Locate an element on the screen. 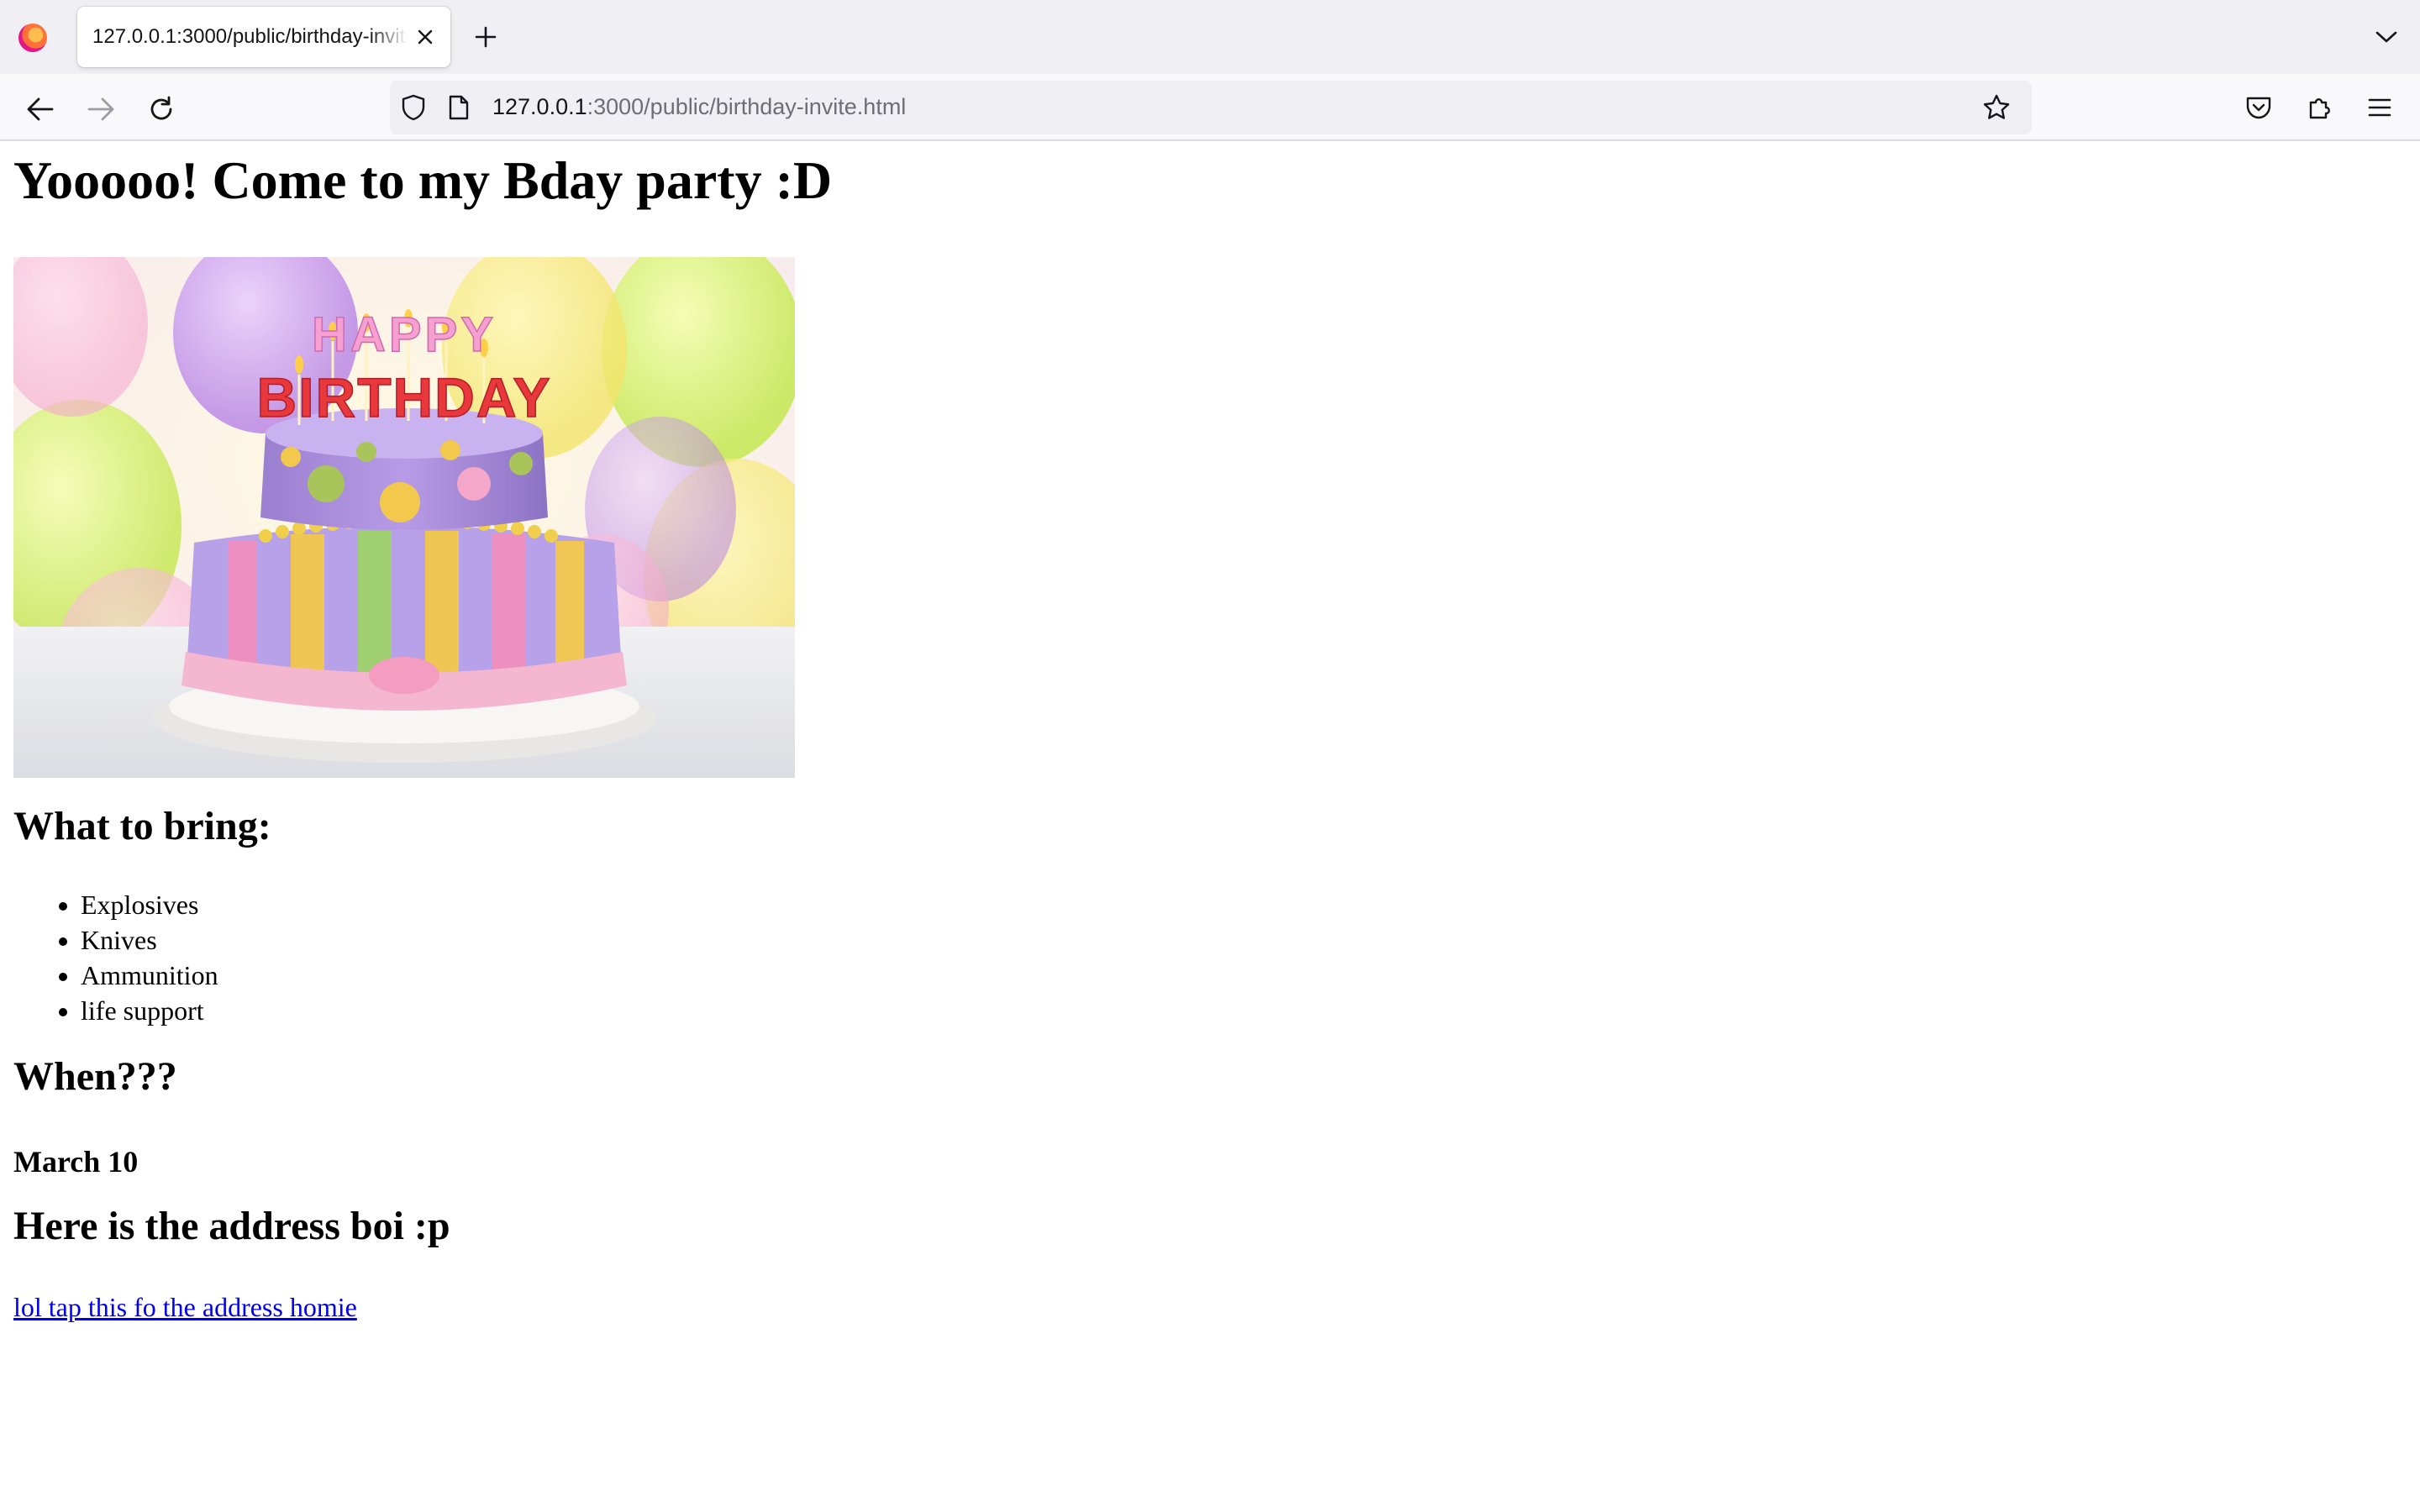 Image resolution: width=2420 pixels, height=1512 pixels. list-item: Knives is located at coordinates (149, 940).